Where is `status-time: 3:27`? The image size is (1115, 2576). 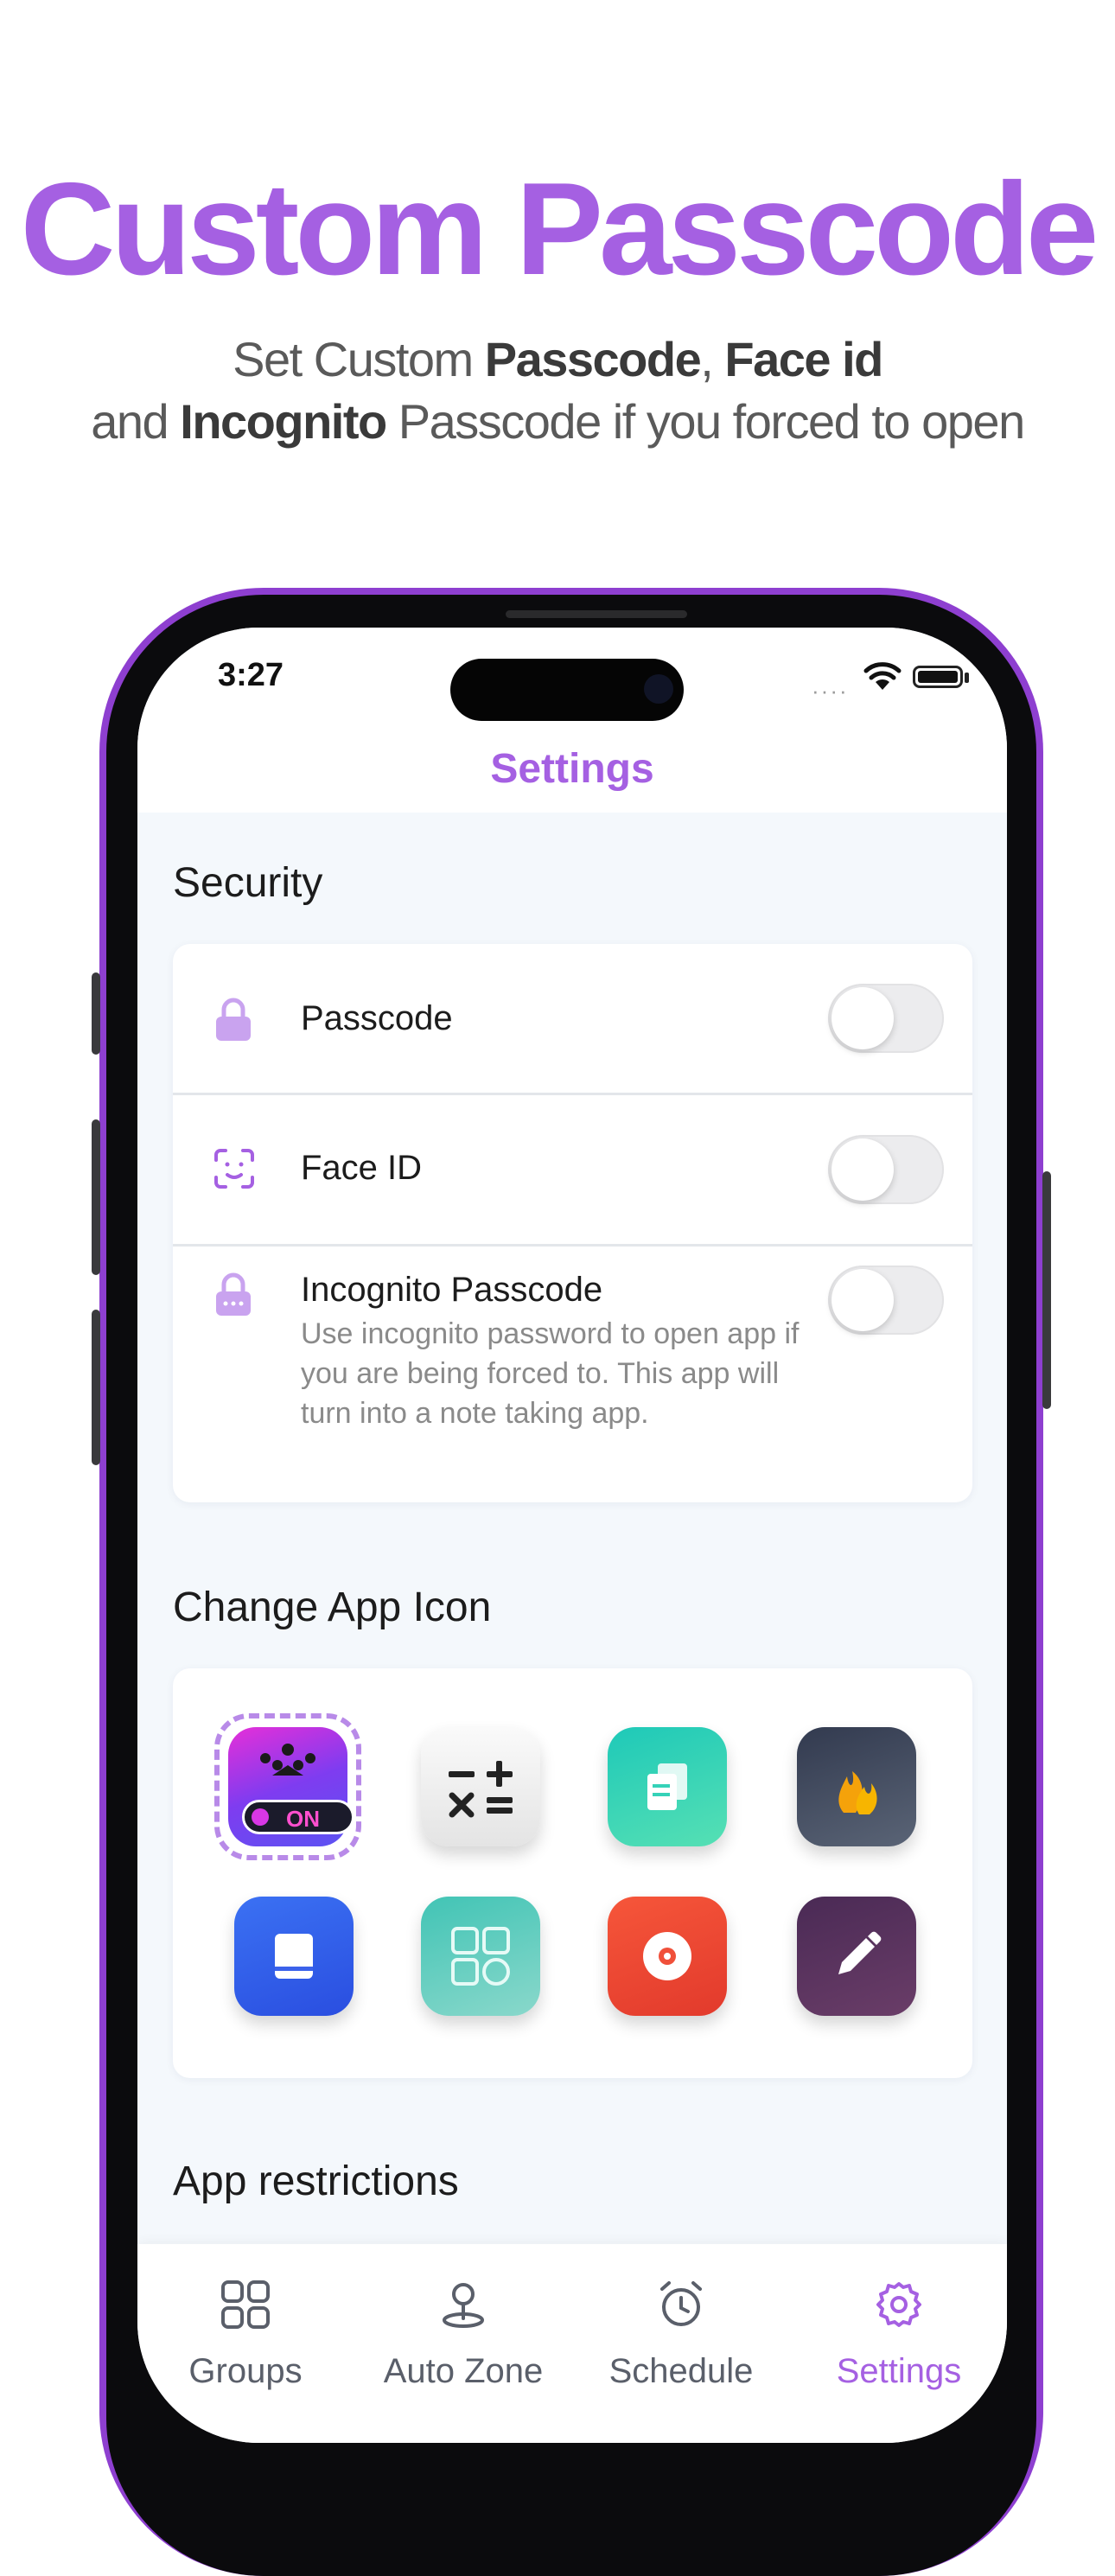 status-time: 3:27 is located at coordinates (251, 675).